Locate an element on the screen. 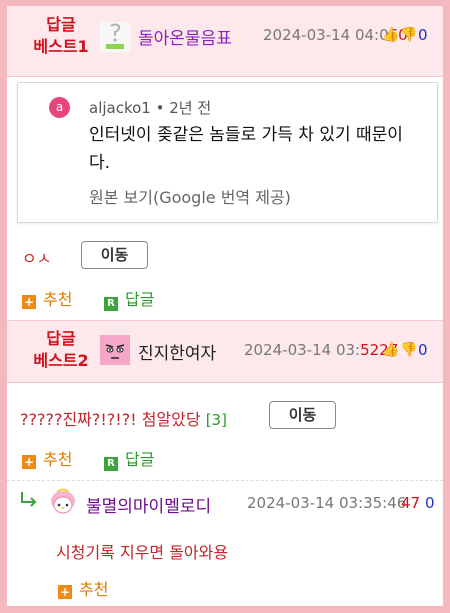 Image resolution: width=450 pixels, height=613 pixels. sub-reply-avatar is located at coordinates (63, 503).